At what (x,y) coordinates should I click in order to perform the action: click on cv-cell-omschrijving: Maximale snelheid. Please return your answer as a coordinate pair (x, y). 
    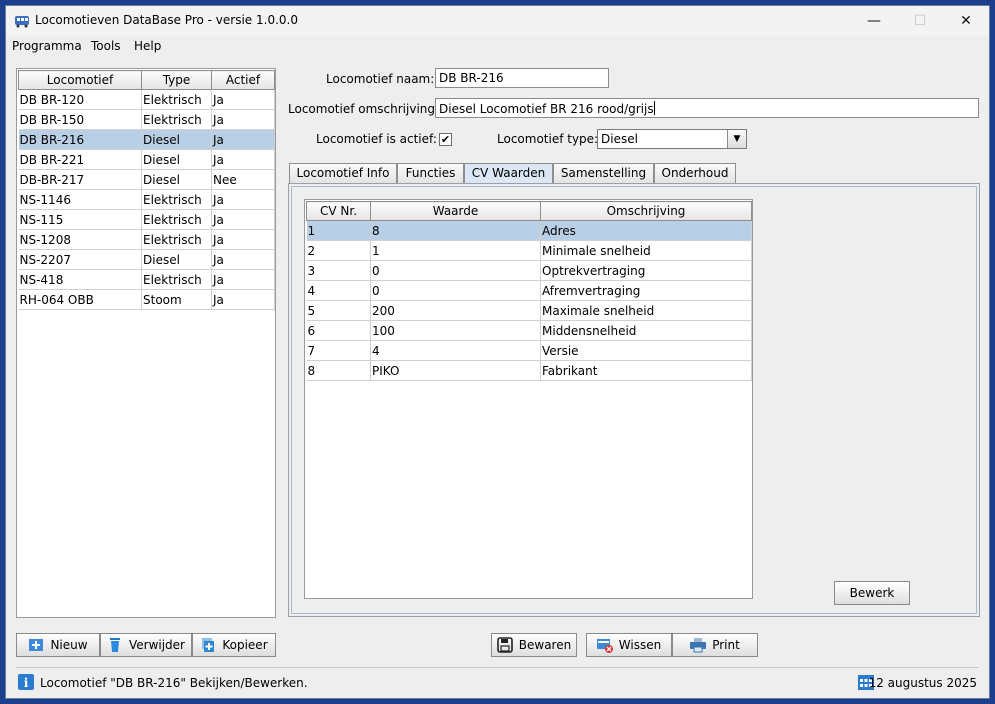
    Looking at the image, I should click on (646, 310).